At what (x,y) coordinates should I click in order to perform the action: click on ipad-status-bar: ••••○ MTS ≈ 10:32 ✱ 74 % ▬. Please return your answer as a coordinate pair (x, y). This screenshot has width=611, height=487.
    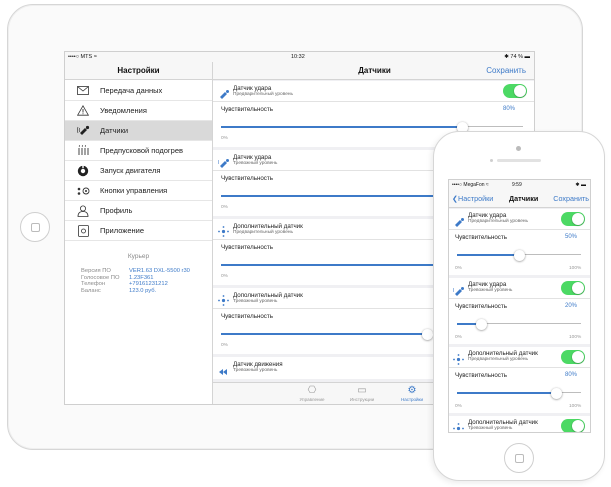
    Looking at the image, I should click on (299, 57).